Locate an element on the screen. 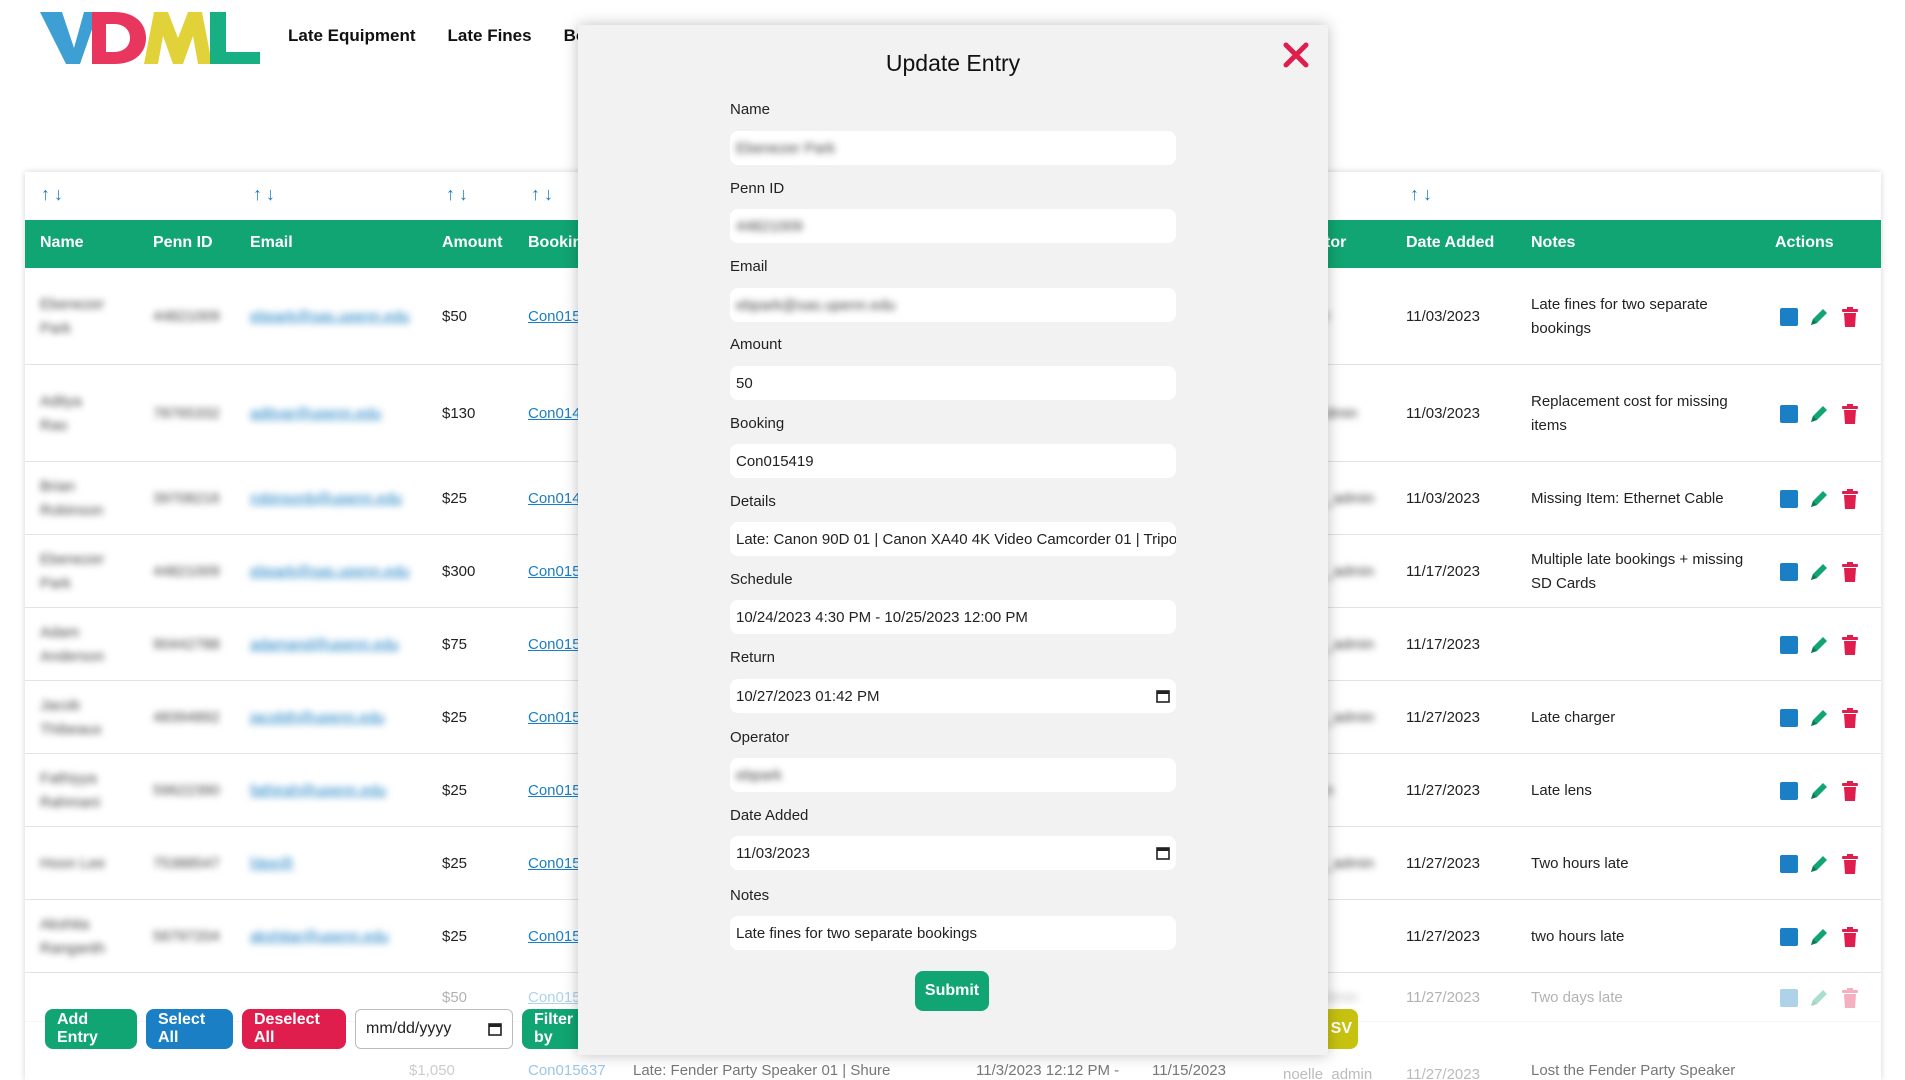 The image size is (1905, 1080). col-date-added: Date Added is located at coordinates (1450, 243).